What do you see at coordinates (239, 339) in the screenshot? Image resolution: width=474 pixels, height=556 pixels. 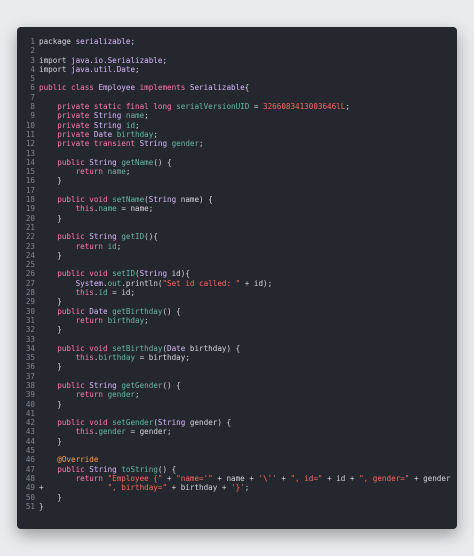 I see `code-line: 33` at bounding box center [239, 339].